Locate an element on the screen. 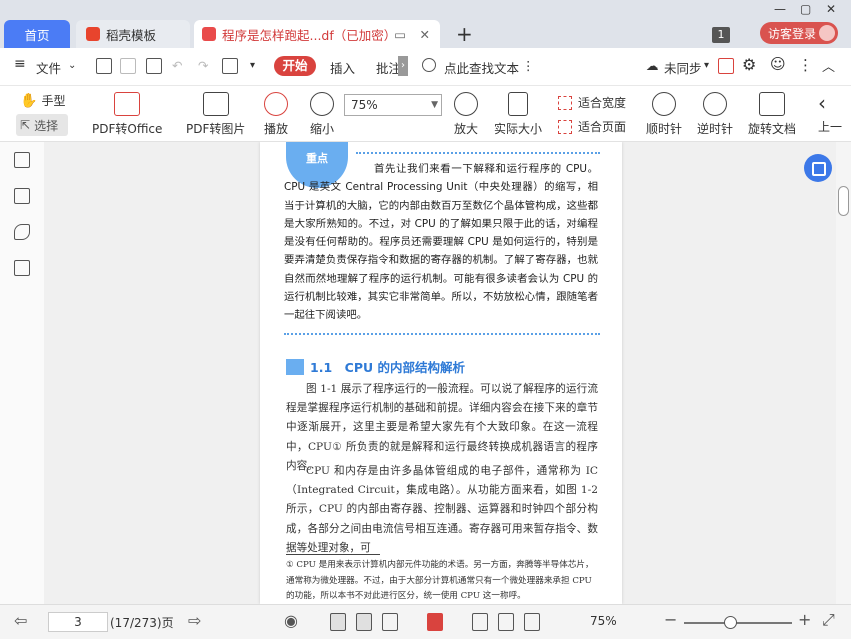 The image size is (851, 639). fit-page-label: 适合页面 is located at coordinates (602, 127).